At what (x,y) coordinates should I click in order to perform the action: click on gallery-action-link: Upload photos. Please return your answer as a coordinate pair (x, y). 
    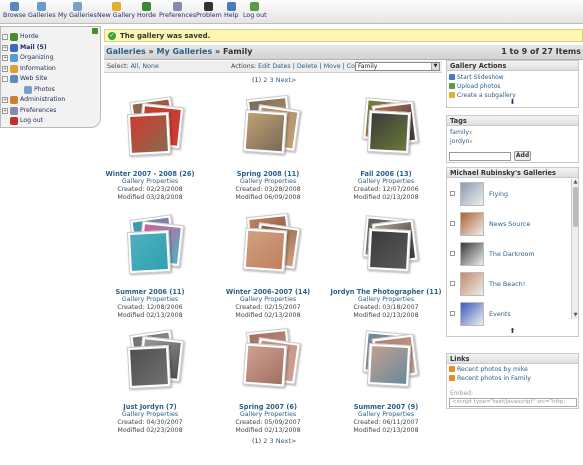
    Looking at the image, I should click on (474, 86).